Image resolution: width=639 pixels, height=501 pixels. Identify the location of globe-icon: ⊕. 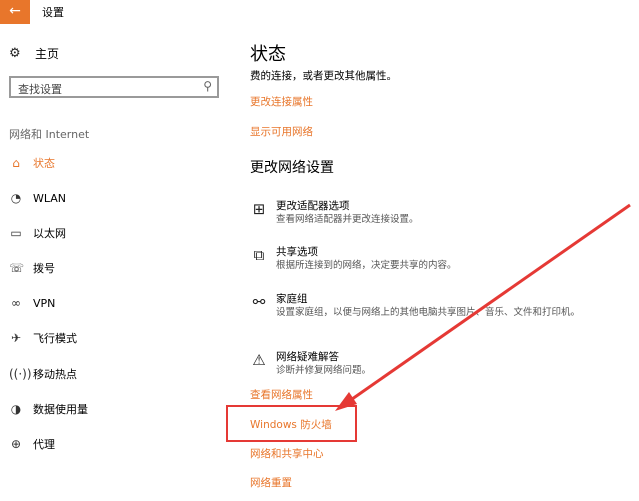
(16, 444).